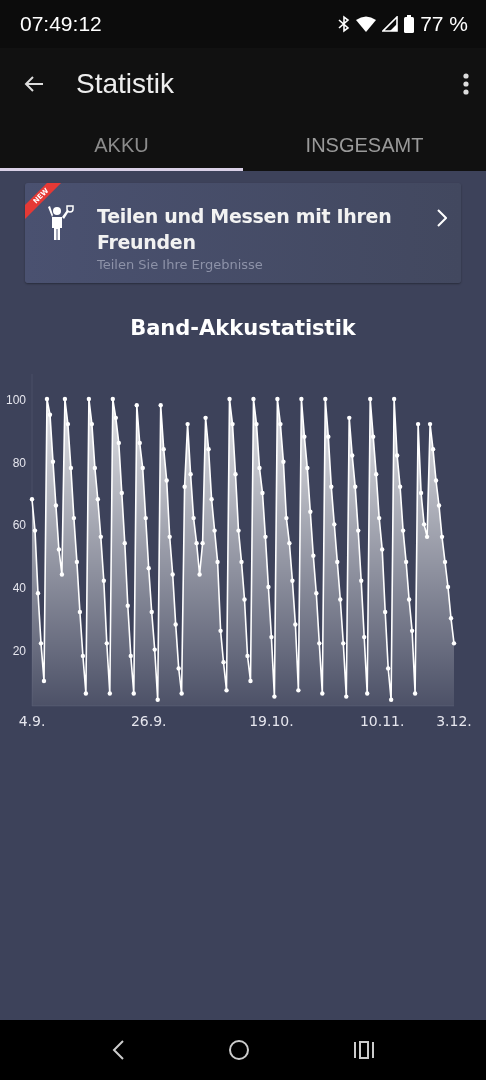 This screenshot has width=486, height=1080. I want to click on chevron-right-icon, so click(442, 218).